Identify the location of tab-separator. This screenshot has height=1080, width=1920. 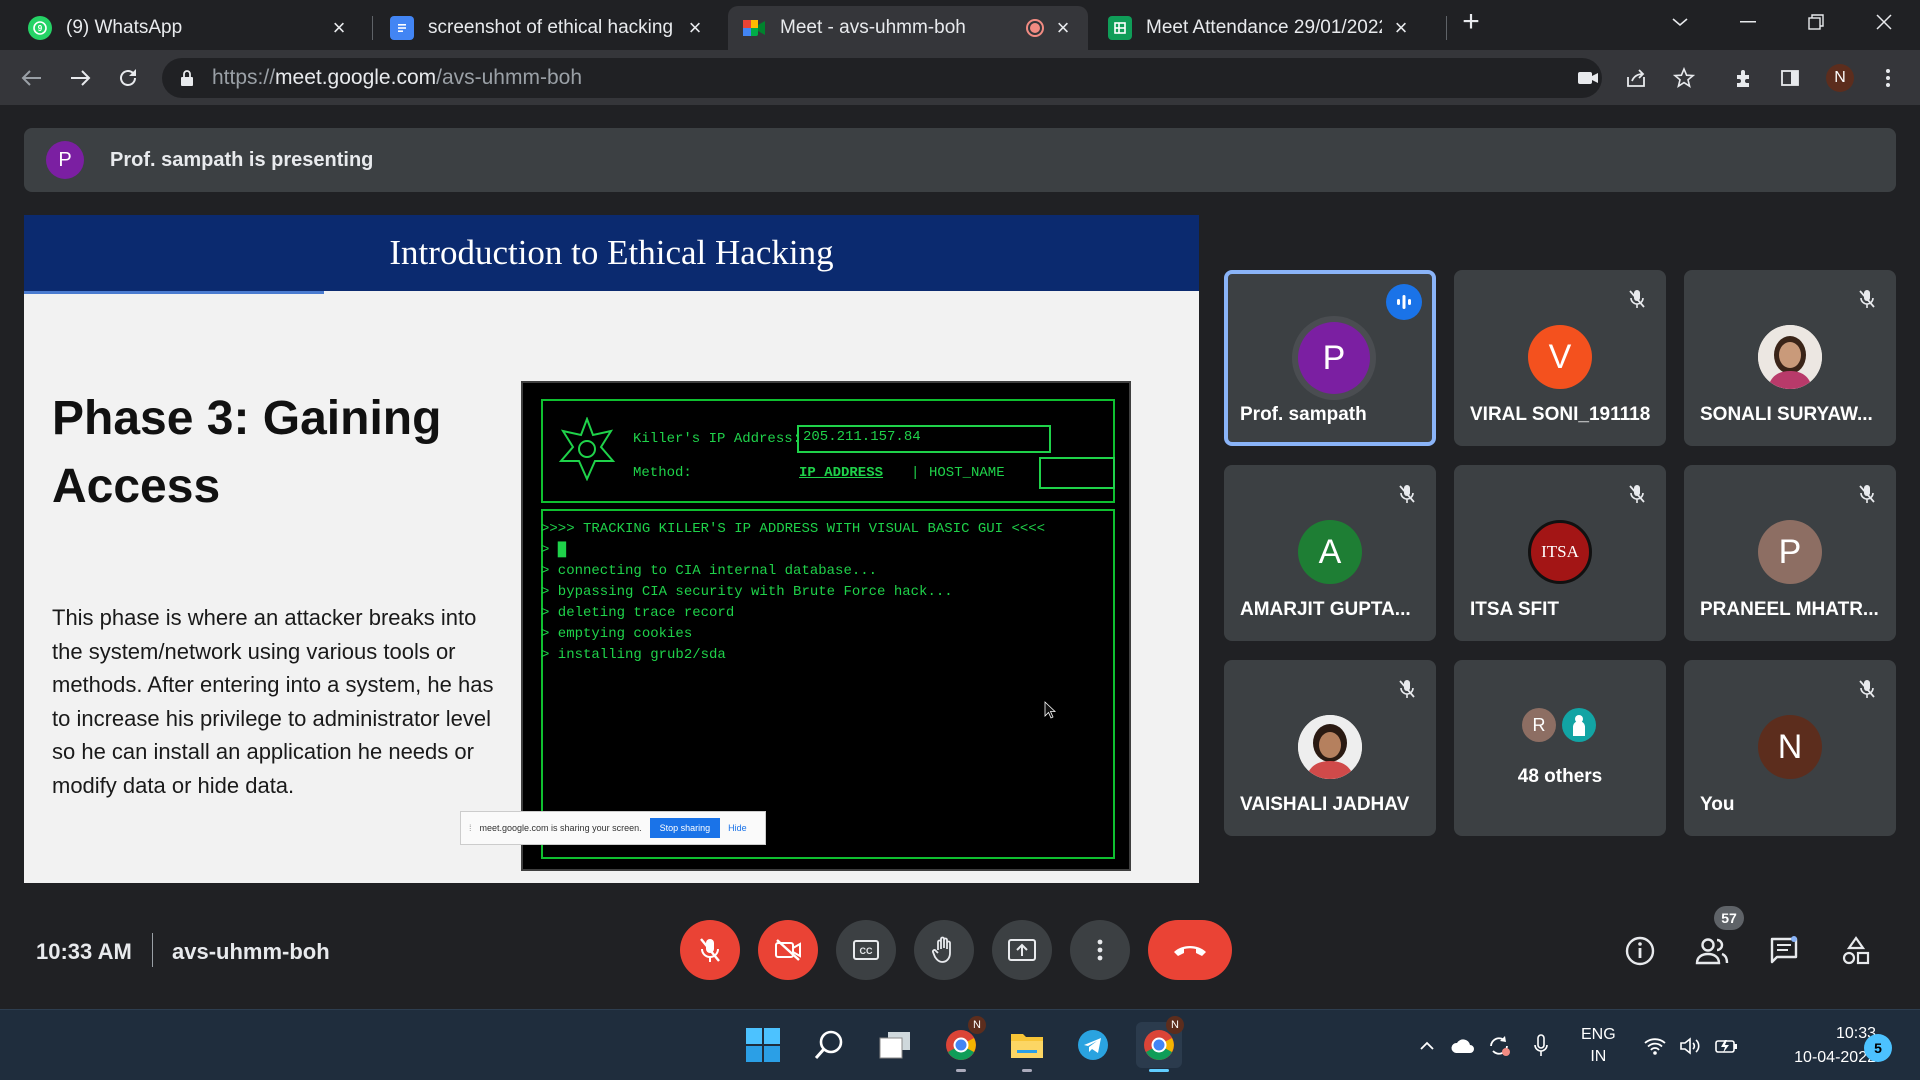
(372, 28).